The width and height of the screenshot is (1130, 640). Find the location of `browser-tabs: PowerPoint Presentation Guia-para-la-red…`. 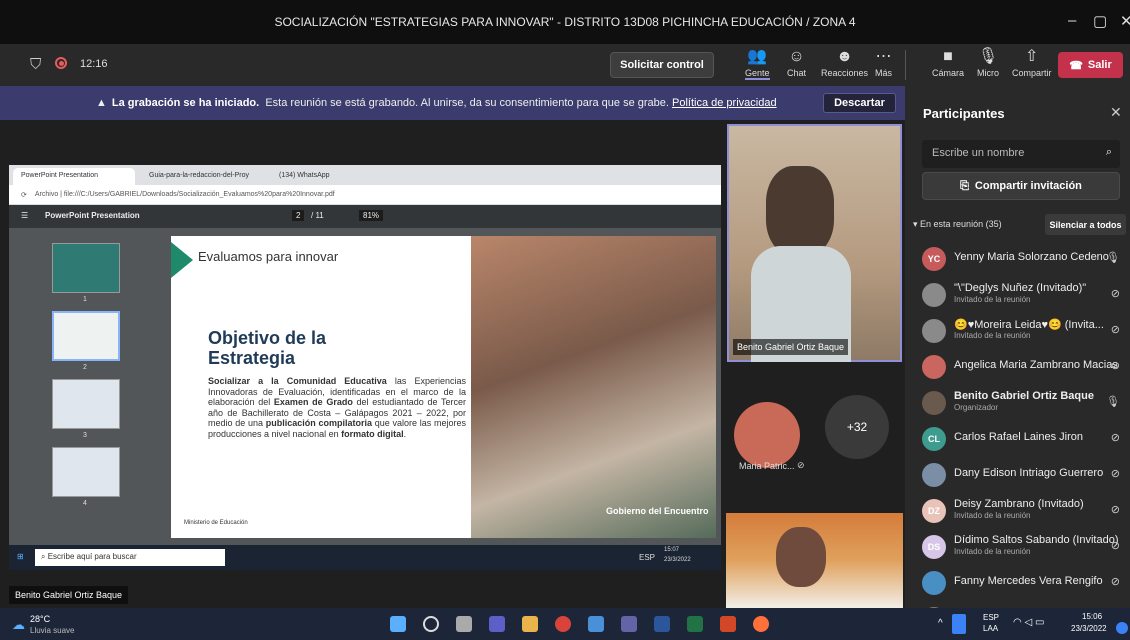

browser-tabs: PowerPoint Presentation Guia-para-la-red… is located at coordinates (365, 175).